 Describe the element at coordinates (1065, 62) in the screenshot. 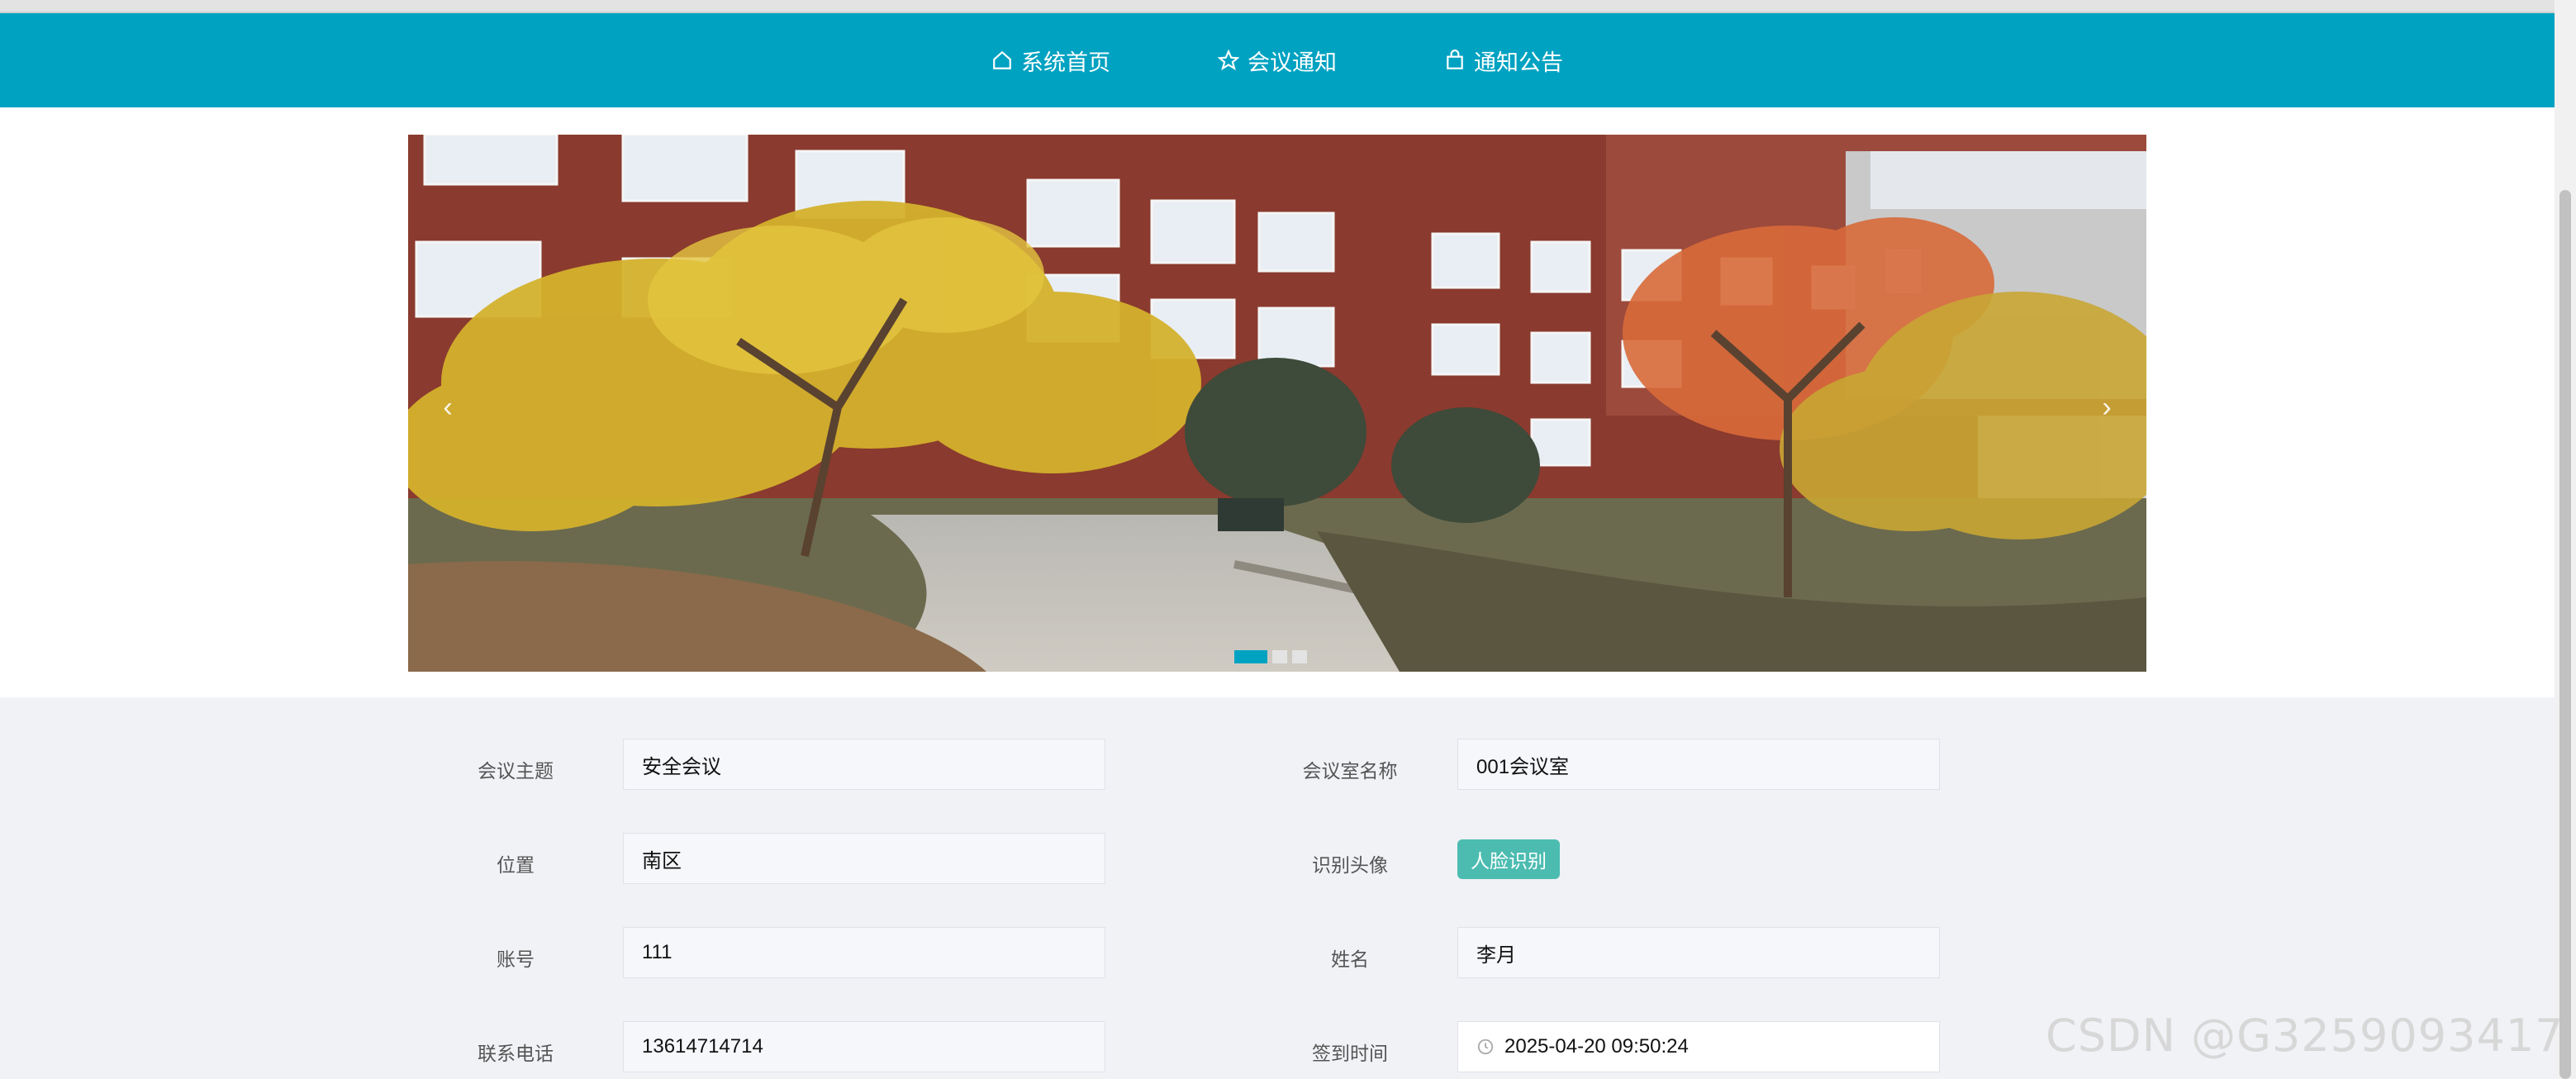

I see `nav-item-label: 系统首页` at that location.